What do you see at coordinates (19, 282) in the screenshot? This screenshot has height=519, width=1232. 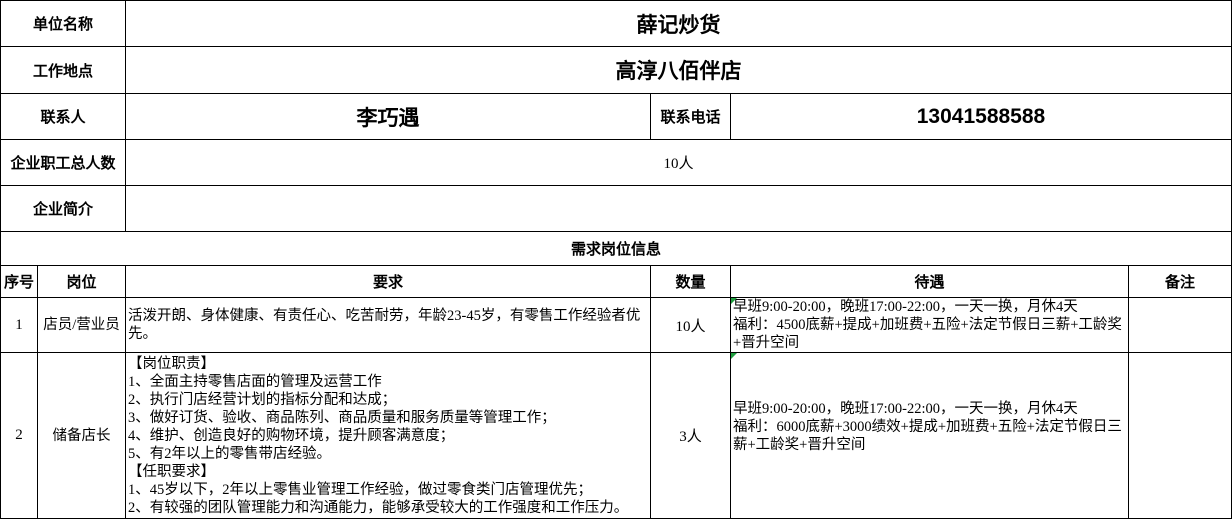 I see `header-no: 序号` at bounding box center [19, 282].